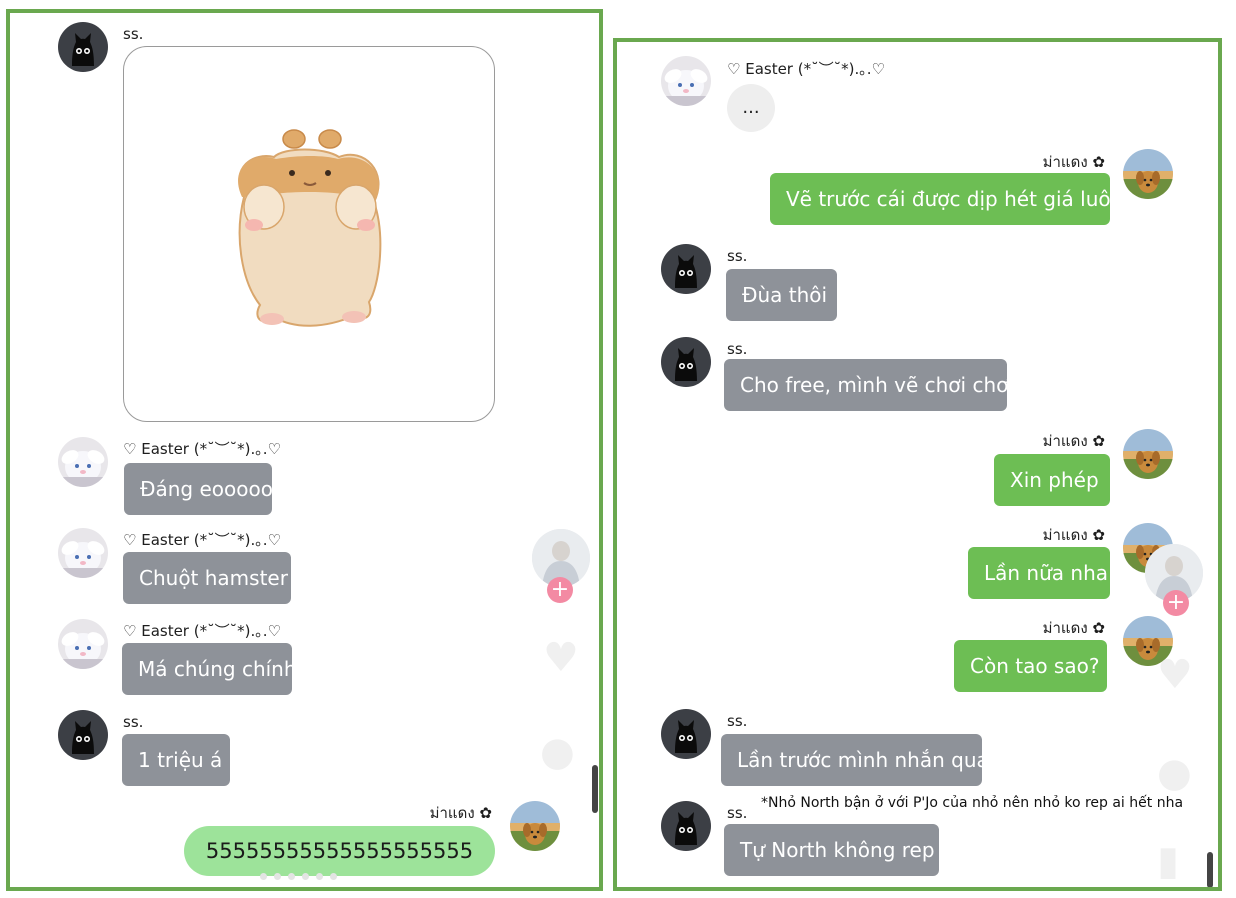 This screenshot has height=898, width=1236. Describe the element at coordinates (1030, 666) in the screenshot. I see `message-bubble: Còn tao sao?` at that location.